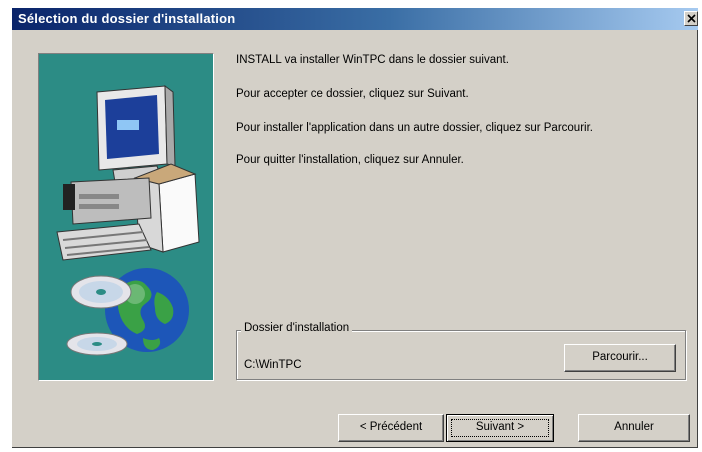 The height and width of the screenshot is (452, 702). What do you see at coordinates (107, 201) in the screenshot?
I see `computer-case-icon` at bounding box center [107, 201].